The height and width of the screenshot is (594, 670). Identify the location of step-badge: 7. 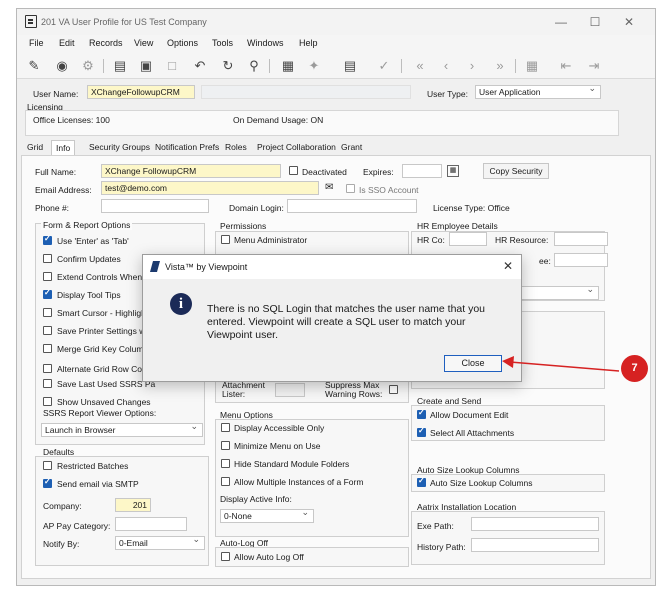
(634, 368).